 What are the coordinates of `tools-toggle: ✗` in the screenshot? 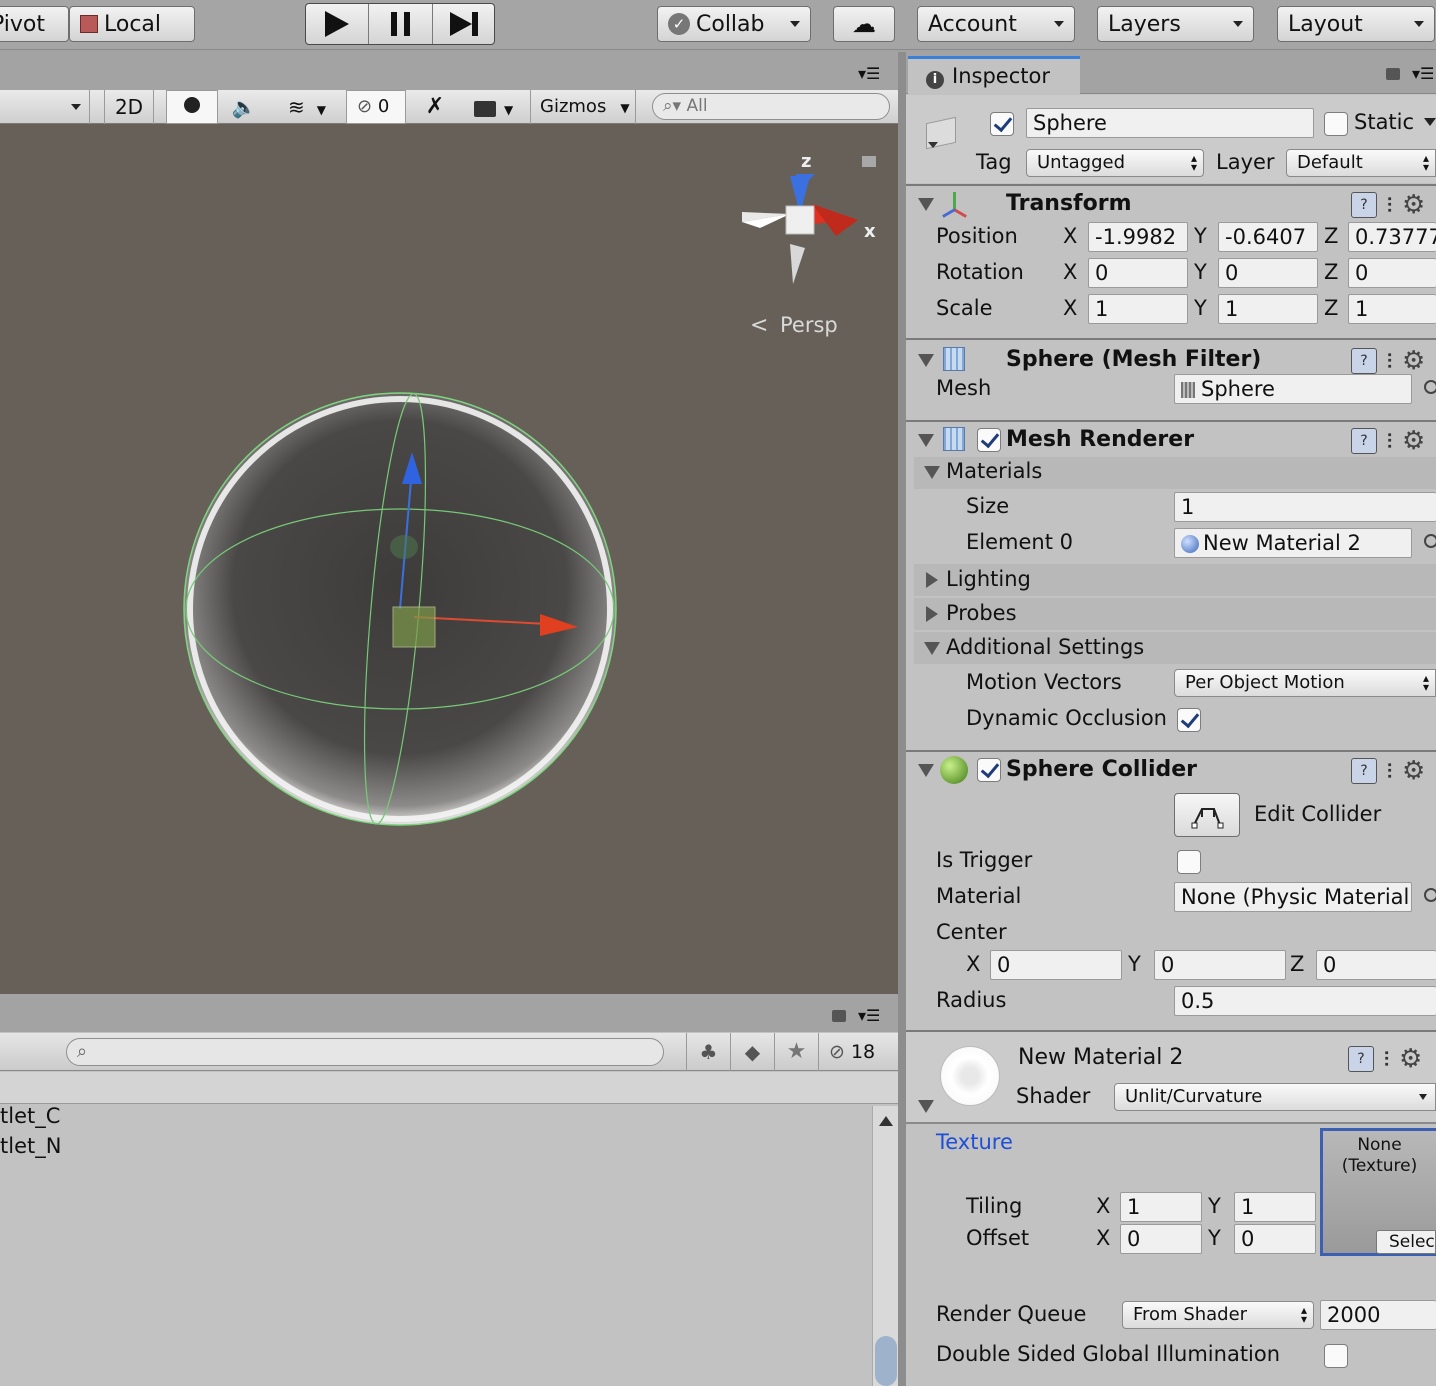 It's located at (435, 107).